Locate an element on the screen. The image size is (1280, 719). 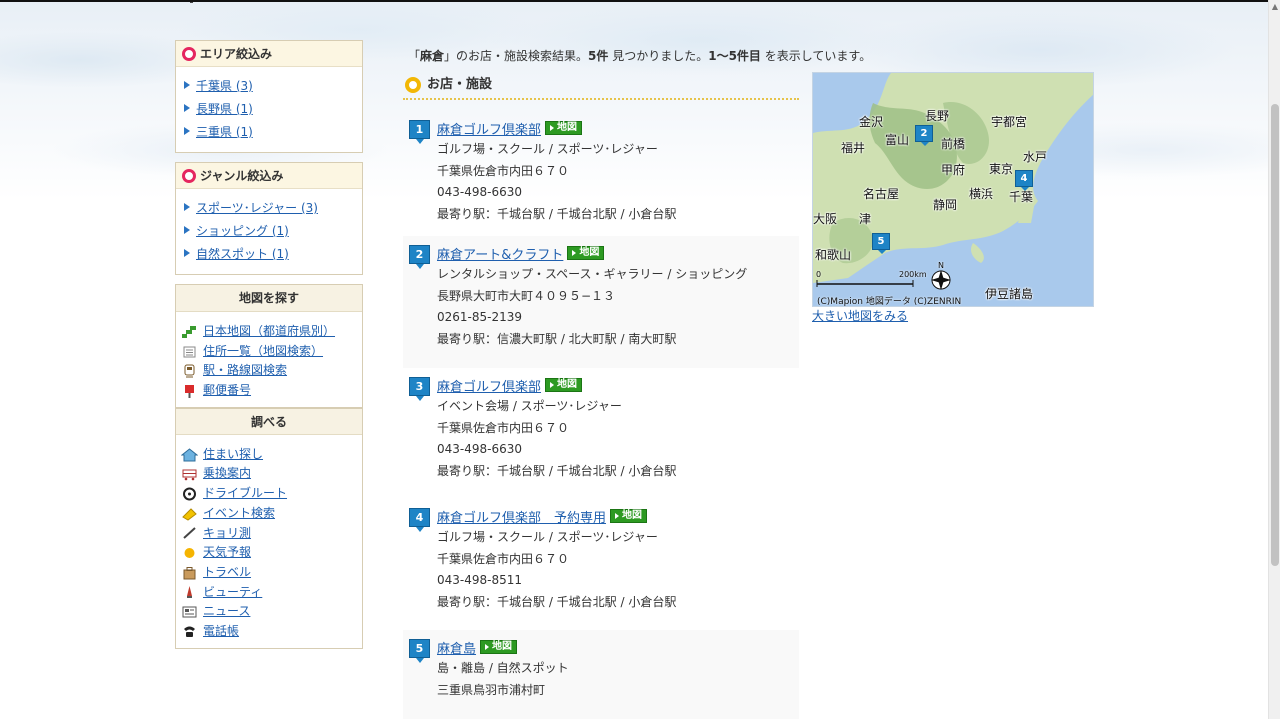
research-item-weather: 天気予報 is located at coordinates (271, 553).